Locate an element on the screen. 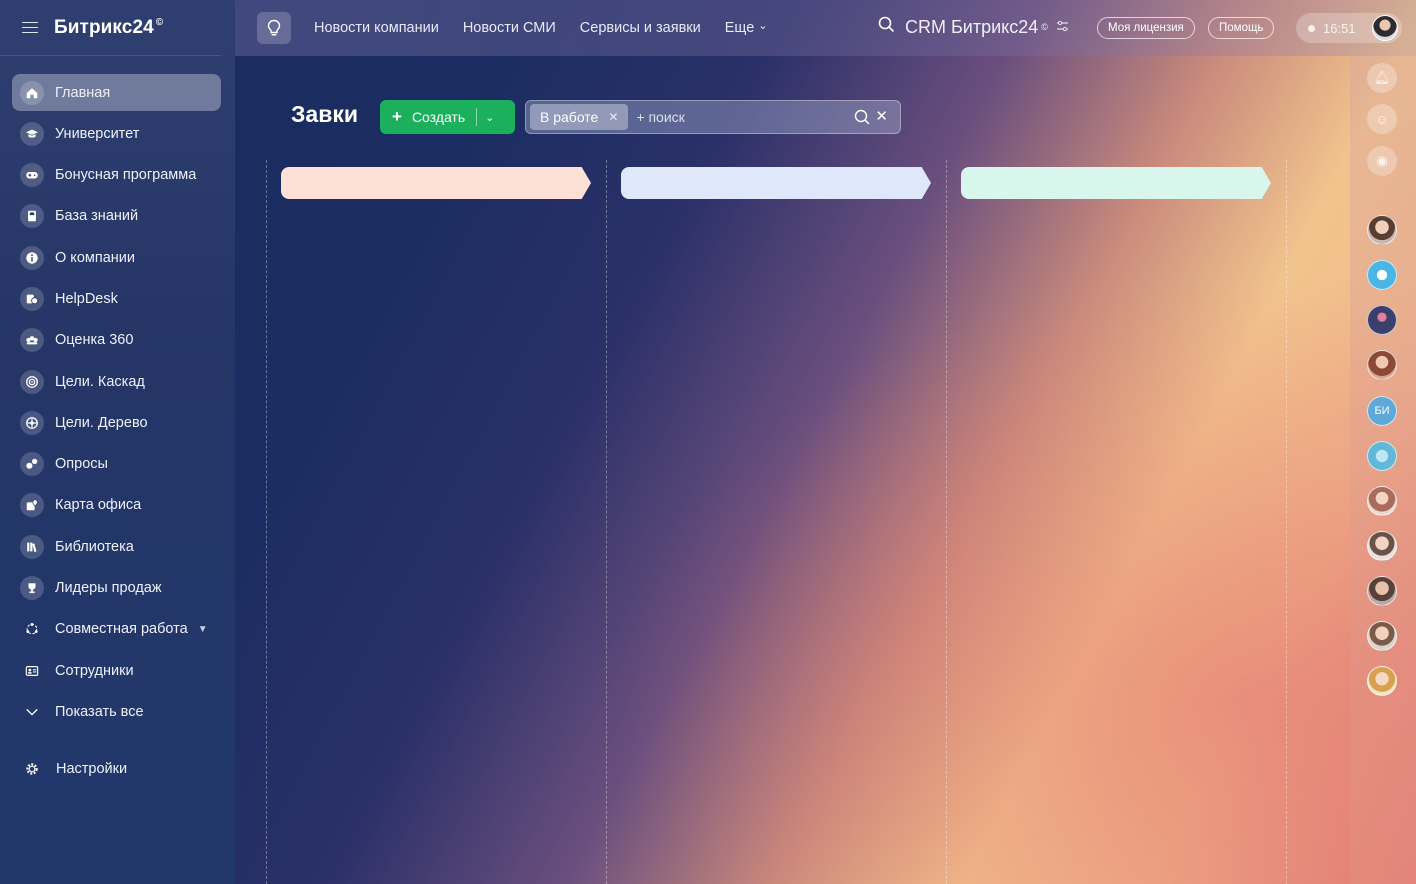 Image resolution: width=1416 pixels, height=884 pixels. lightbulb-icon is located at coordinates (274, 28).